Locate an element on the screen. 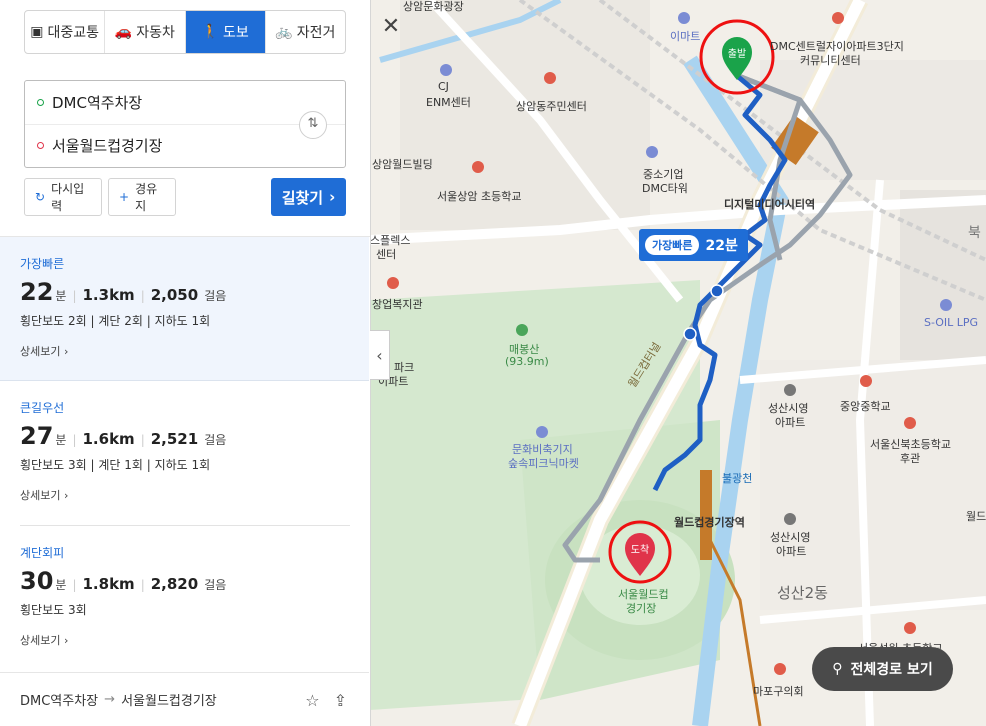 Image resolution: width=986 pixels, height=726 pixels. route-detail: 횡단보도 3회 is located at coordinates (53, 610).